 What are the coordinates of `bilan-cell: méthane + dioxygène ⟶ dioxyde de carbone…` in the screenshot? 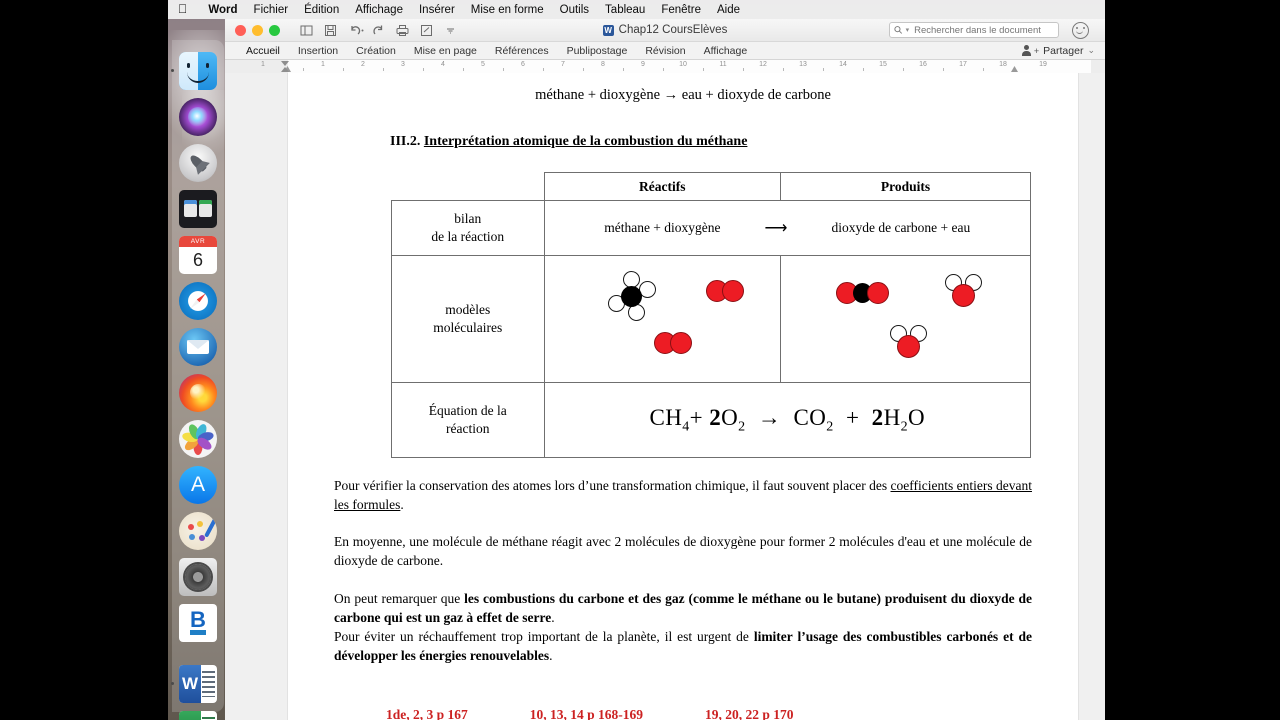 It's located at (787, 228).